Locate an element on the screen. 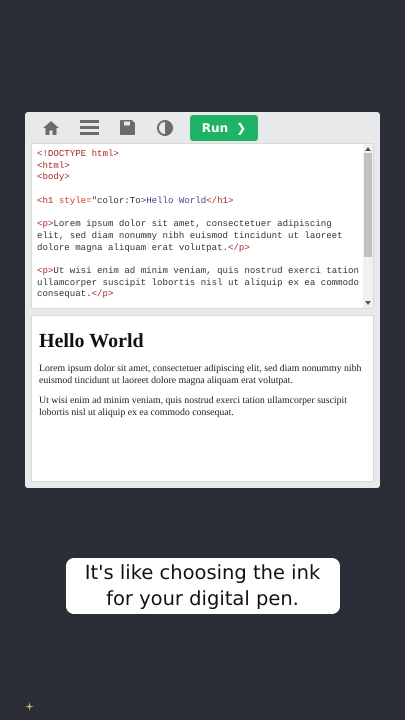 This screenshot has height=720, width=405. caption: It's like choosing the ink for your digital pen. is located at coordinates (203, 586).